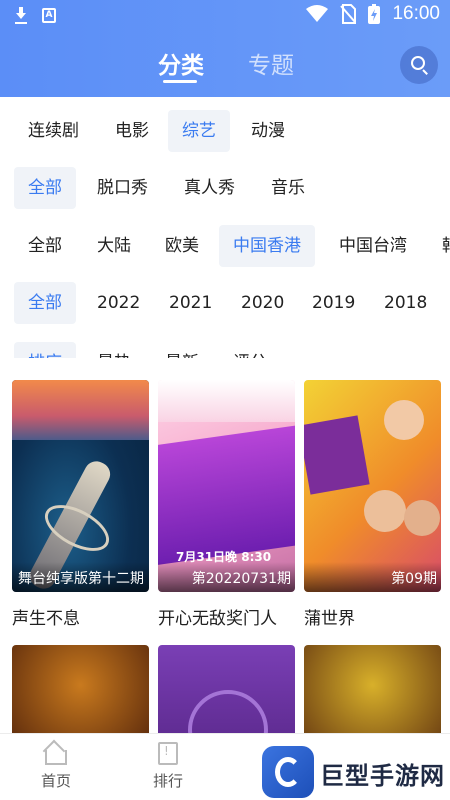  I want to click on filter-row-genre: 全部 脱口秀 真人秀 音乐, so click(225, 189).